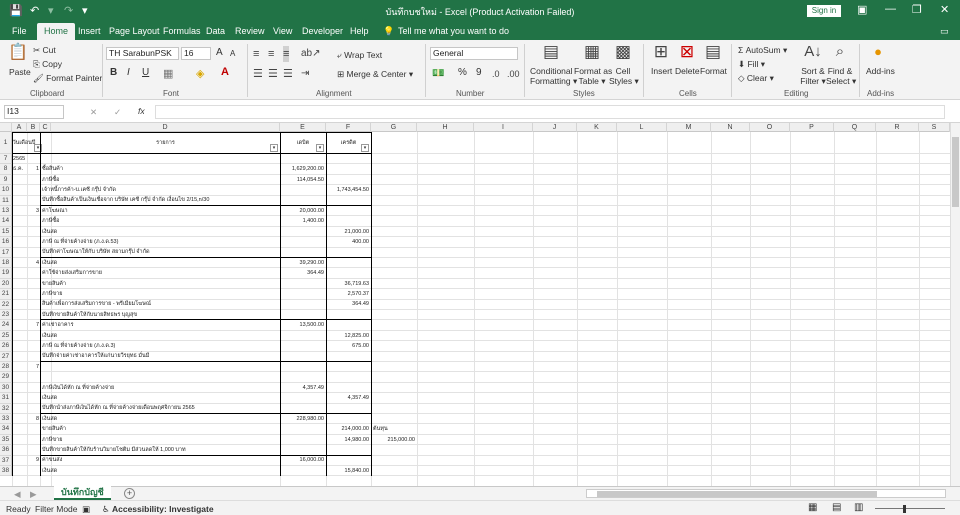 The image size is (960, 515). I want to click on h-scroll-thumb, so click(737, 494).